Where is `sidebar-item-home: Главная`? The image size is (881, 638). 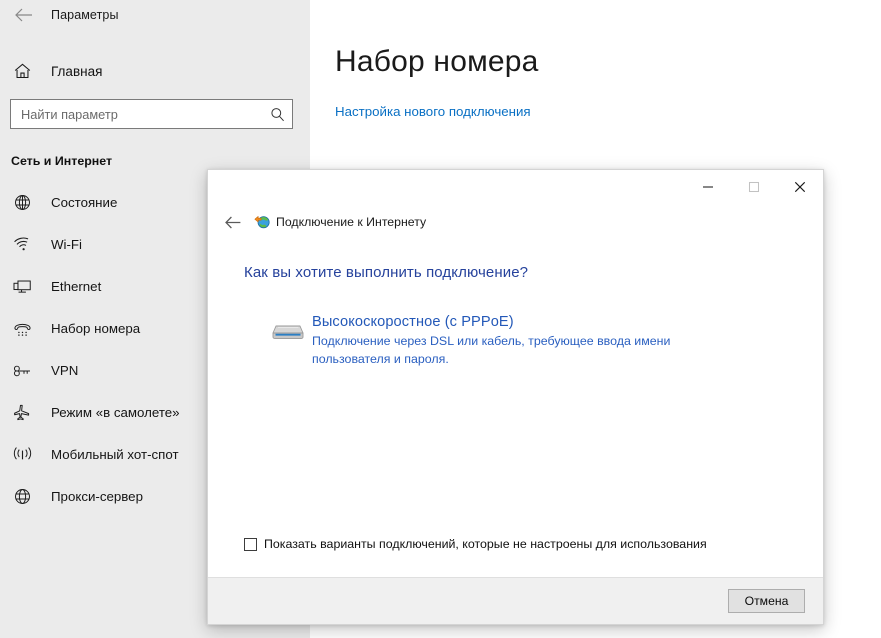 sidebar-item-home: Главная is located at coordinates (155, 71).